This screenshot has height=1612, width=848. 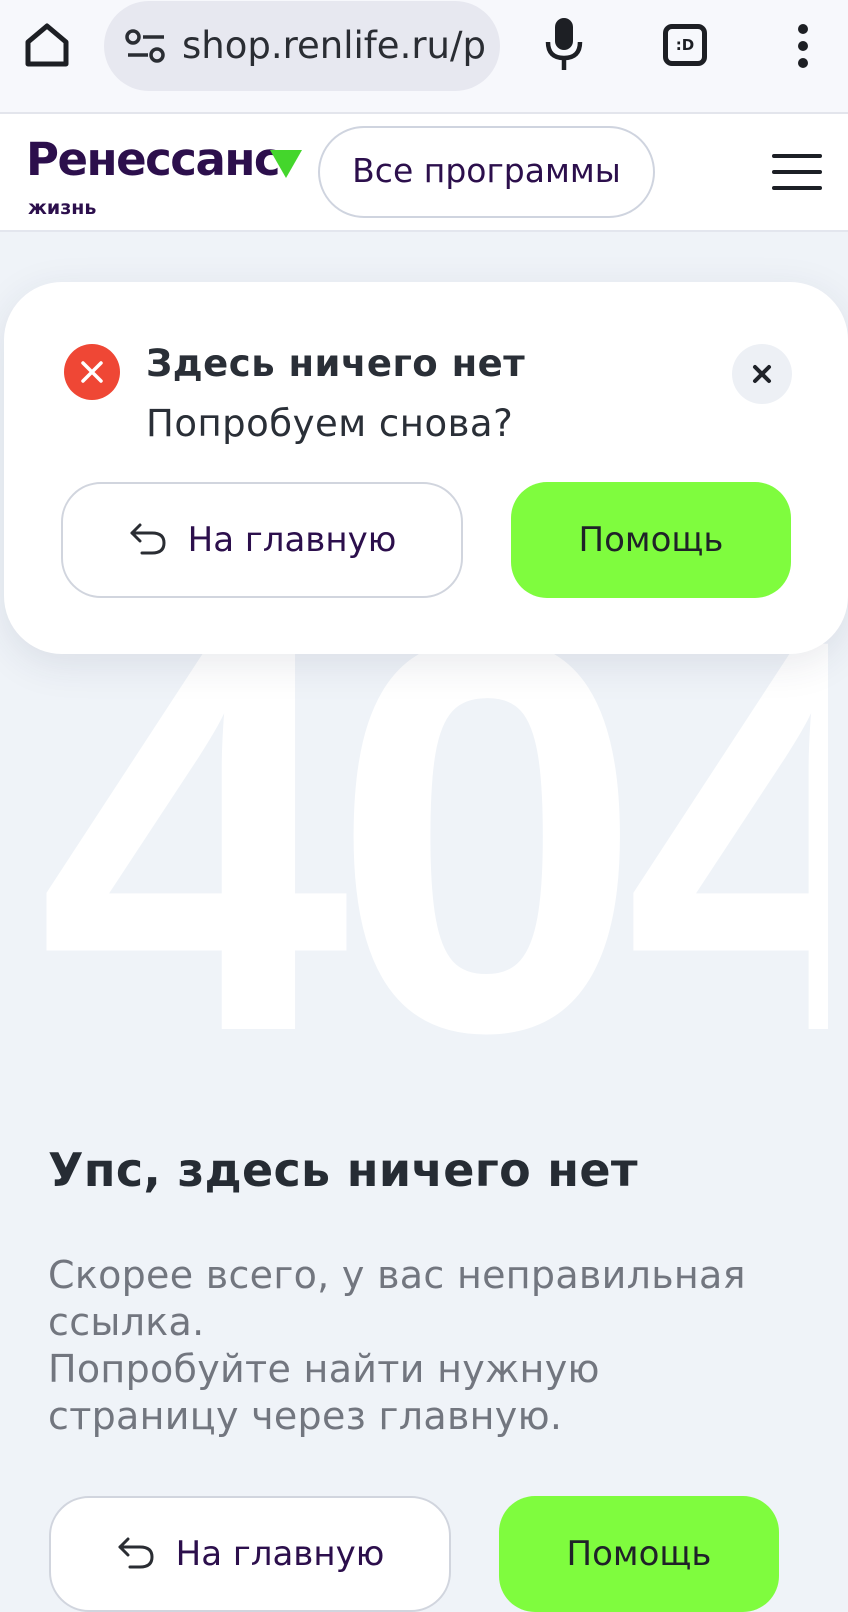 I want to click on site-header: Ренессанс жизнь Все программы, so click(x=424, y=173).